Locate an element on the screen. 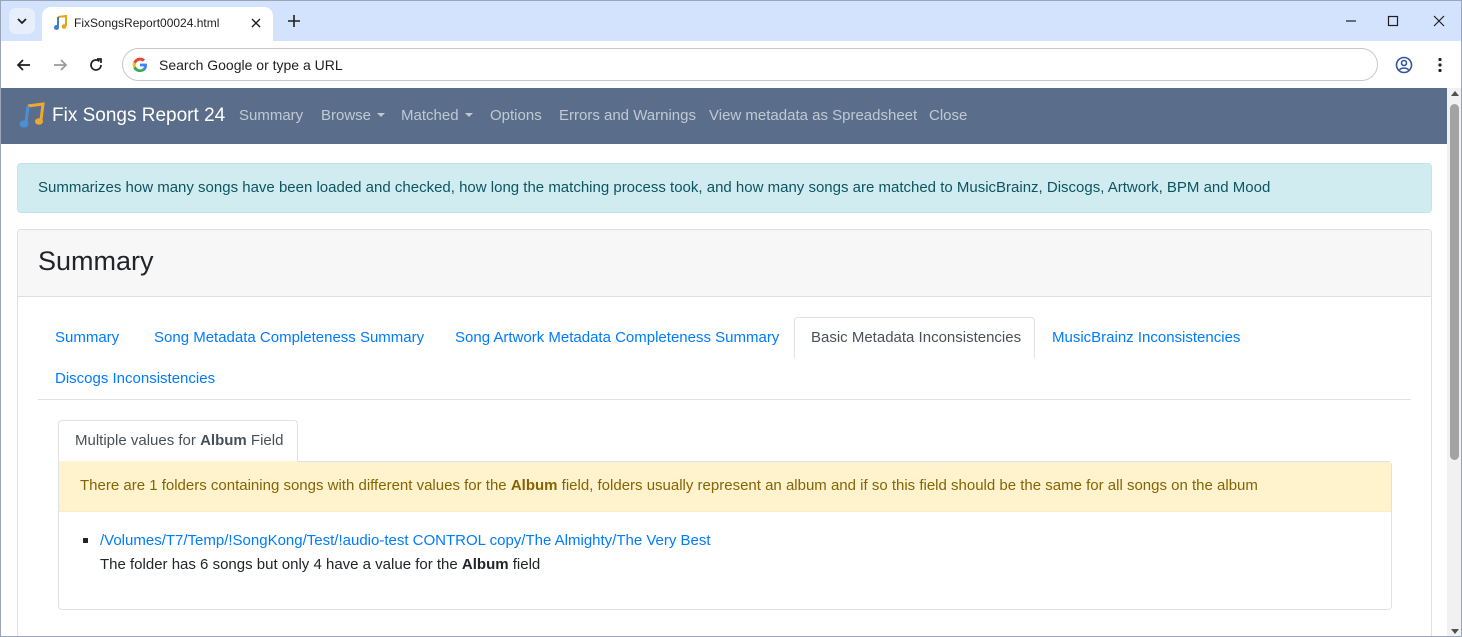 This screenshot has width=1462, height=637. tab-summary: Summary is located at coordinates (87, 338).